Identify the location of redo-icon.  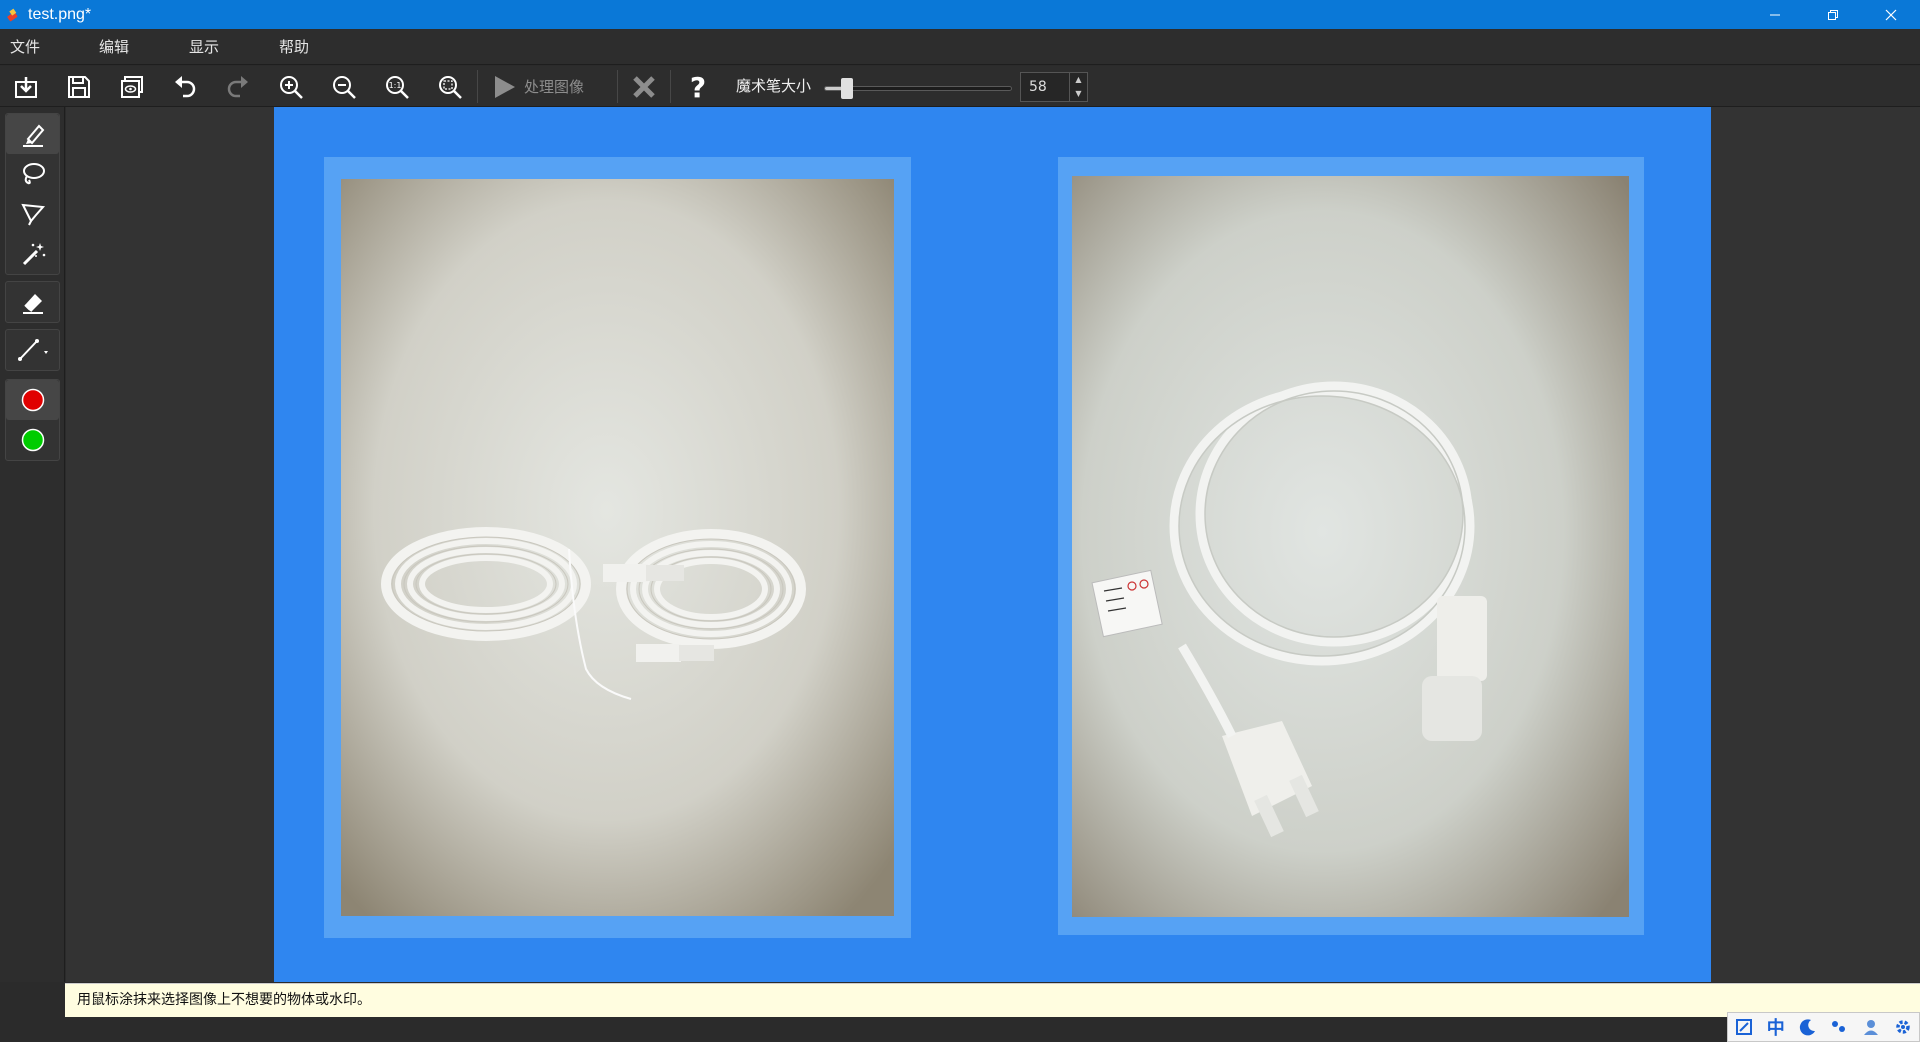
(237, 86).